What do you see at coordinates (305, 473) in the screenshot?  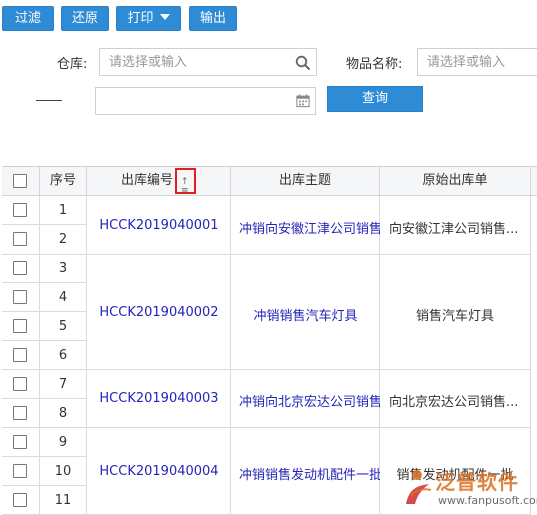 I see `outbound-subject-link: 冲销销售发动机配件一批` at bounding box center [305, 473].